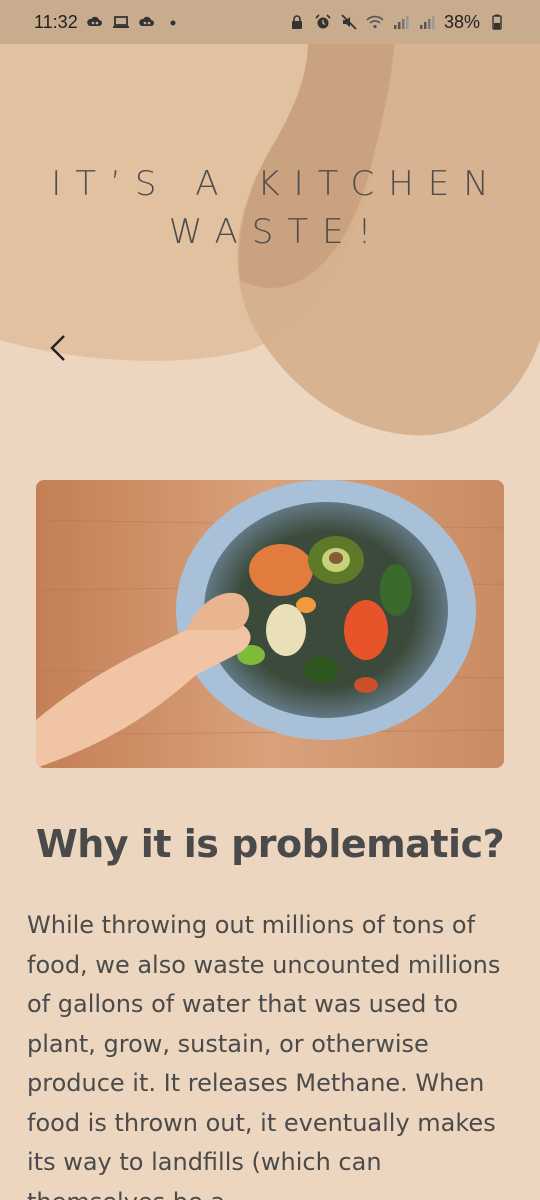 The image size is (540, 1200). Describe the element at coordinates (461, 21) in the screenshot. I see `battery-percent: 38%` at that location.